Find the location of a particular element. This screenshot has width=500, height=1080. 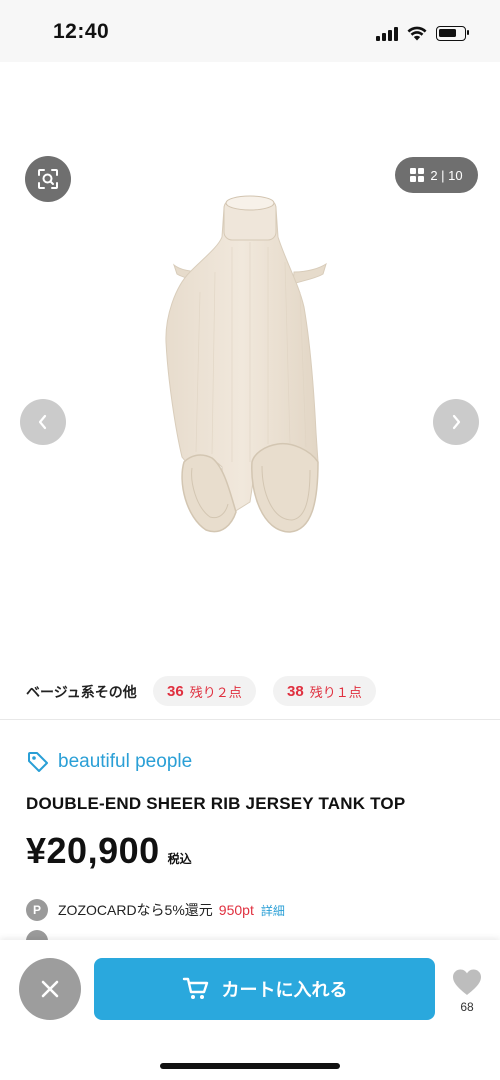

previous-image-button is located at coordinates (43, 422).